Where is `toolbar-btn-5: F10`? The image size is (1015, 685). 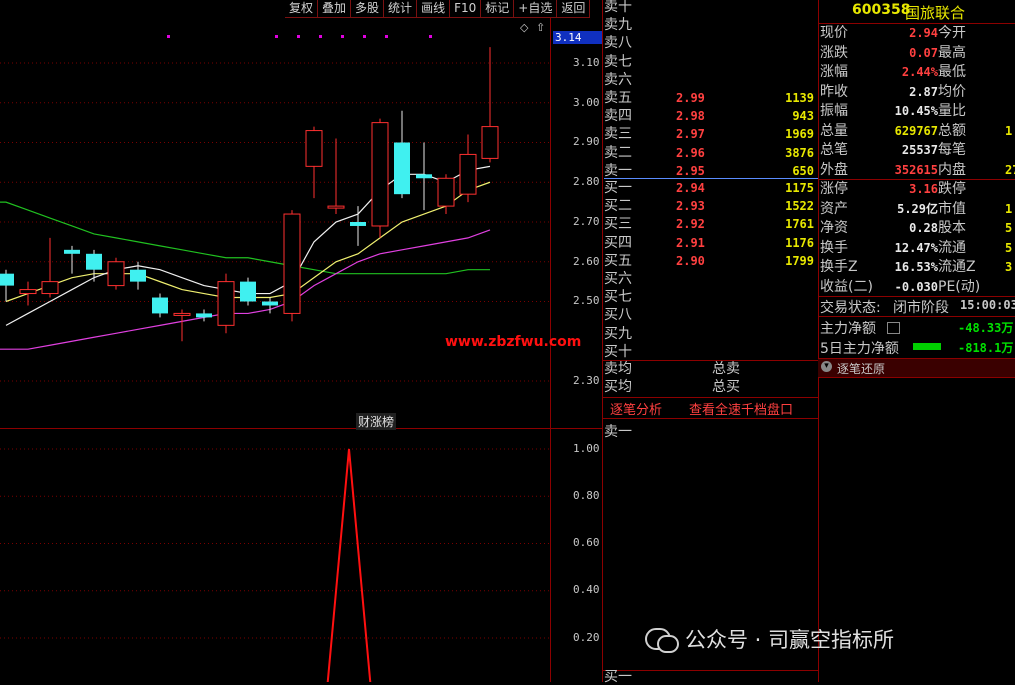 toolbar-btn-5: F10 is located at coordinates (466, 9).